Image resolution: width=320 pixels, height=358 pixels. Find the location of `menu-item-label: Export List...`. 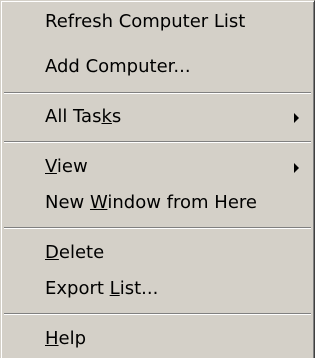

menu-item-label: Export List... is located at coordinates (102, 288).